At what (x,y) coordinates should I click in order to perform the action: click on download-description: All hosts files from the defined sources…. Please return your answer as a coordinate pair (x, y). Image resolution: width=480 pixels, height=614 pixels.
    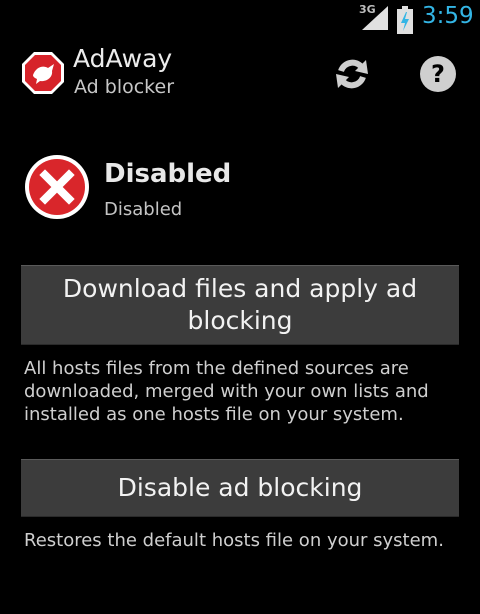
    Looking at the image, I should click on (226, 391).